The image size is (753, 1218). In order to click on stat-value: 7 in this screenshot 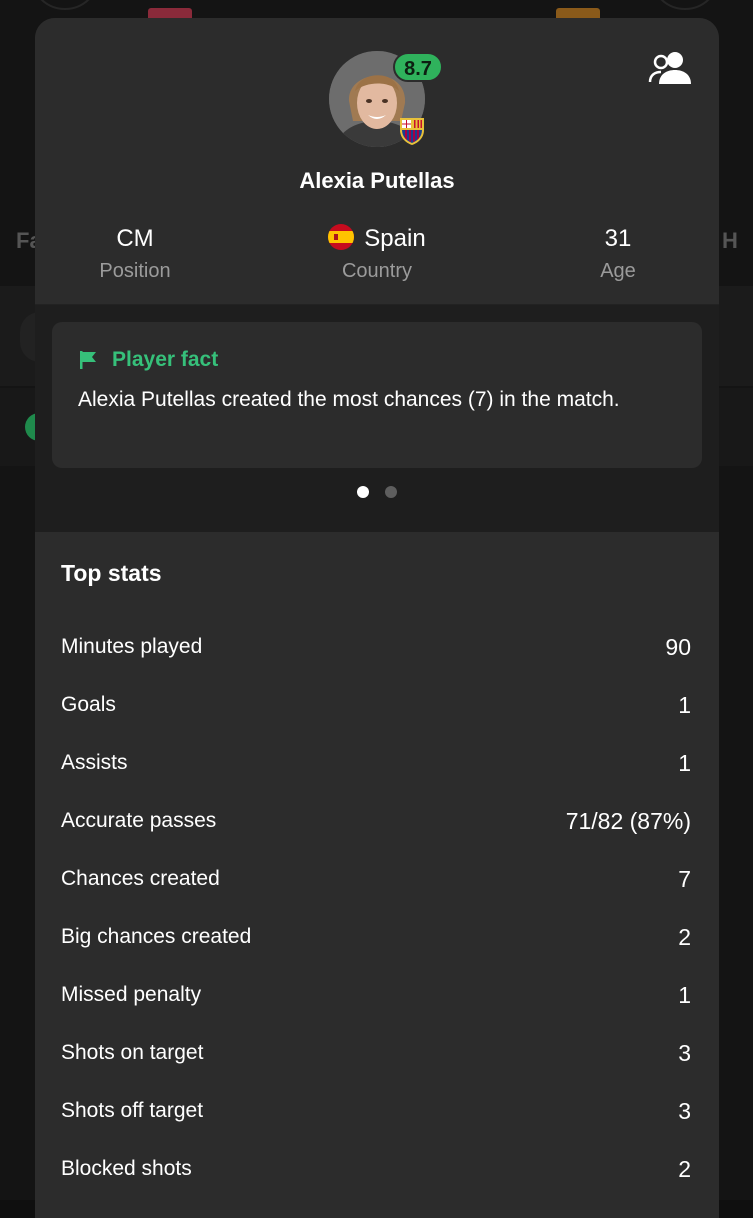, I will do `click(684, 878)`.